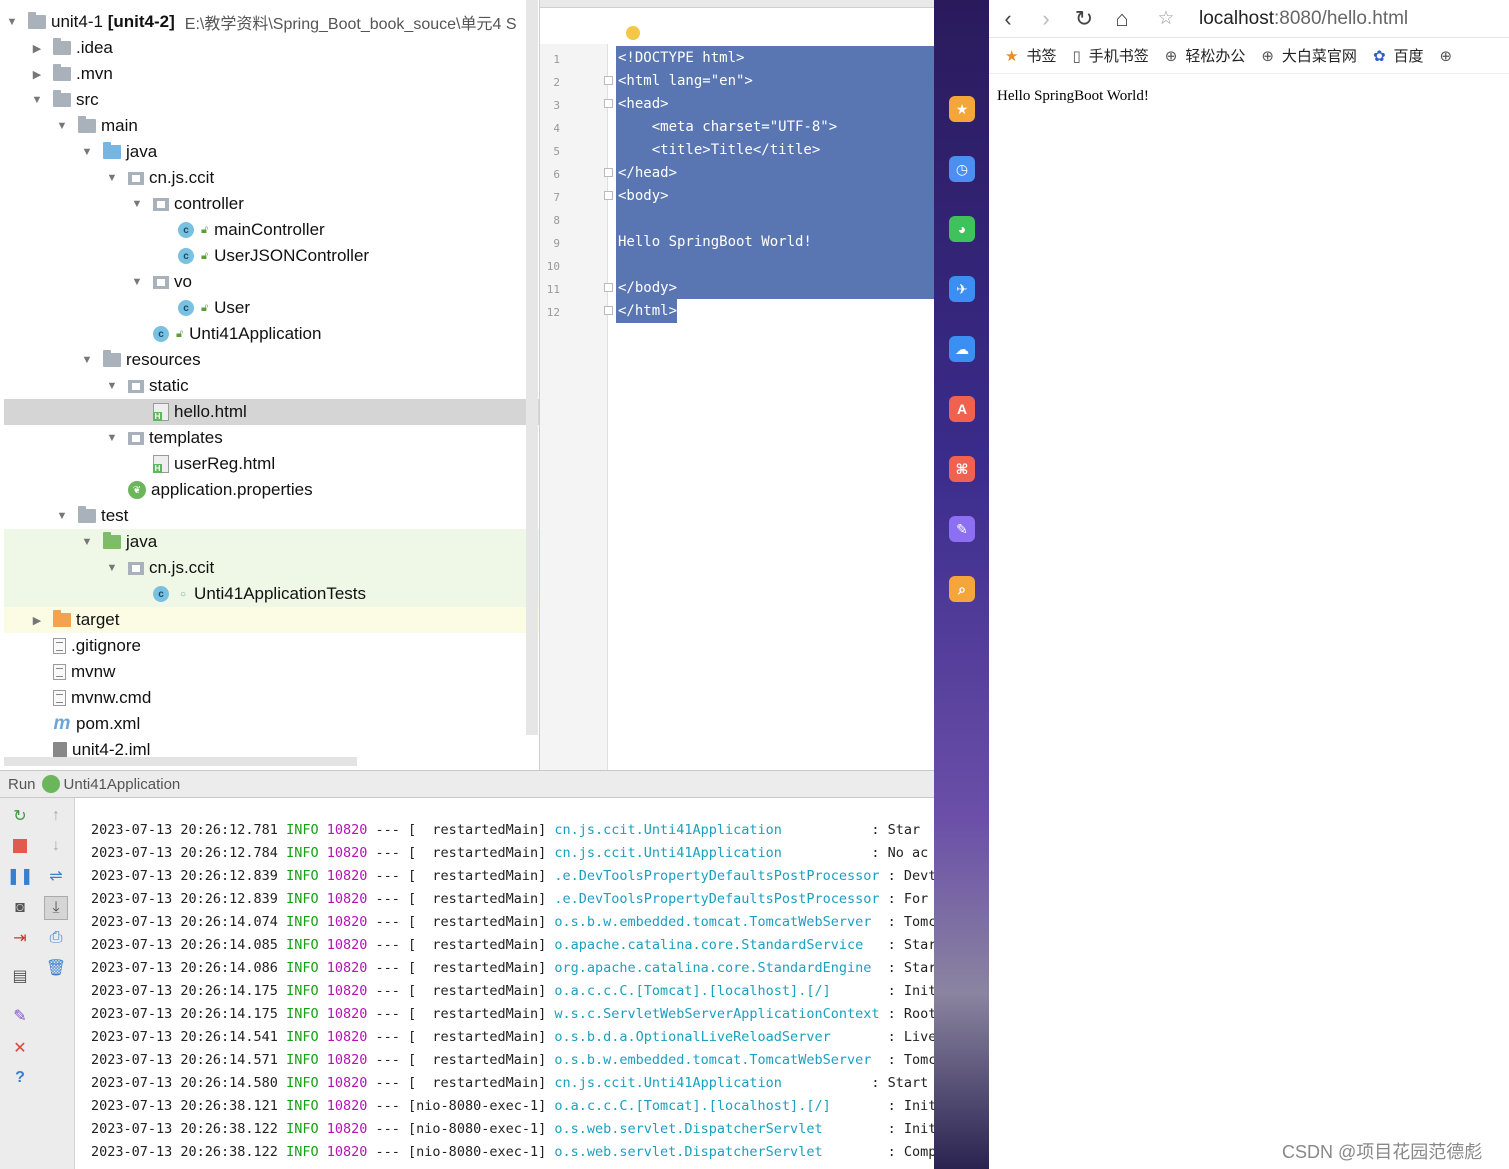 The width and height of the screenshot is (1509, 1169). What do you see at coordinates (271, 152) in the screenshot?
I see `tree-row-java-main: ▼ java` at bounding box center [271, 152].